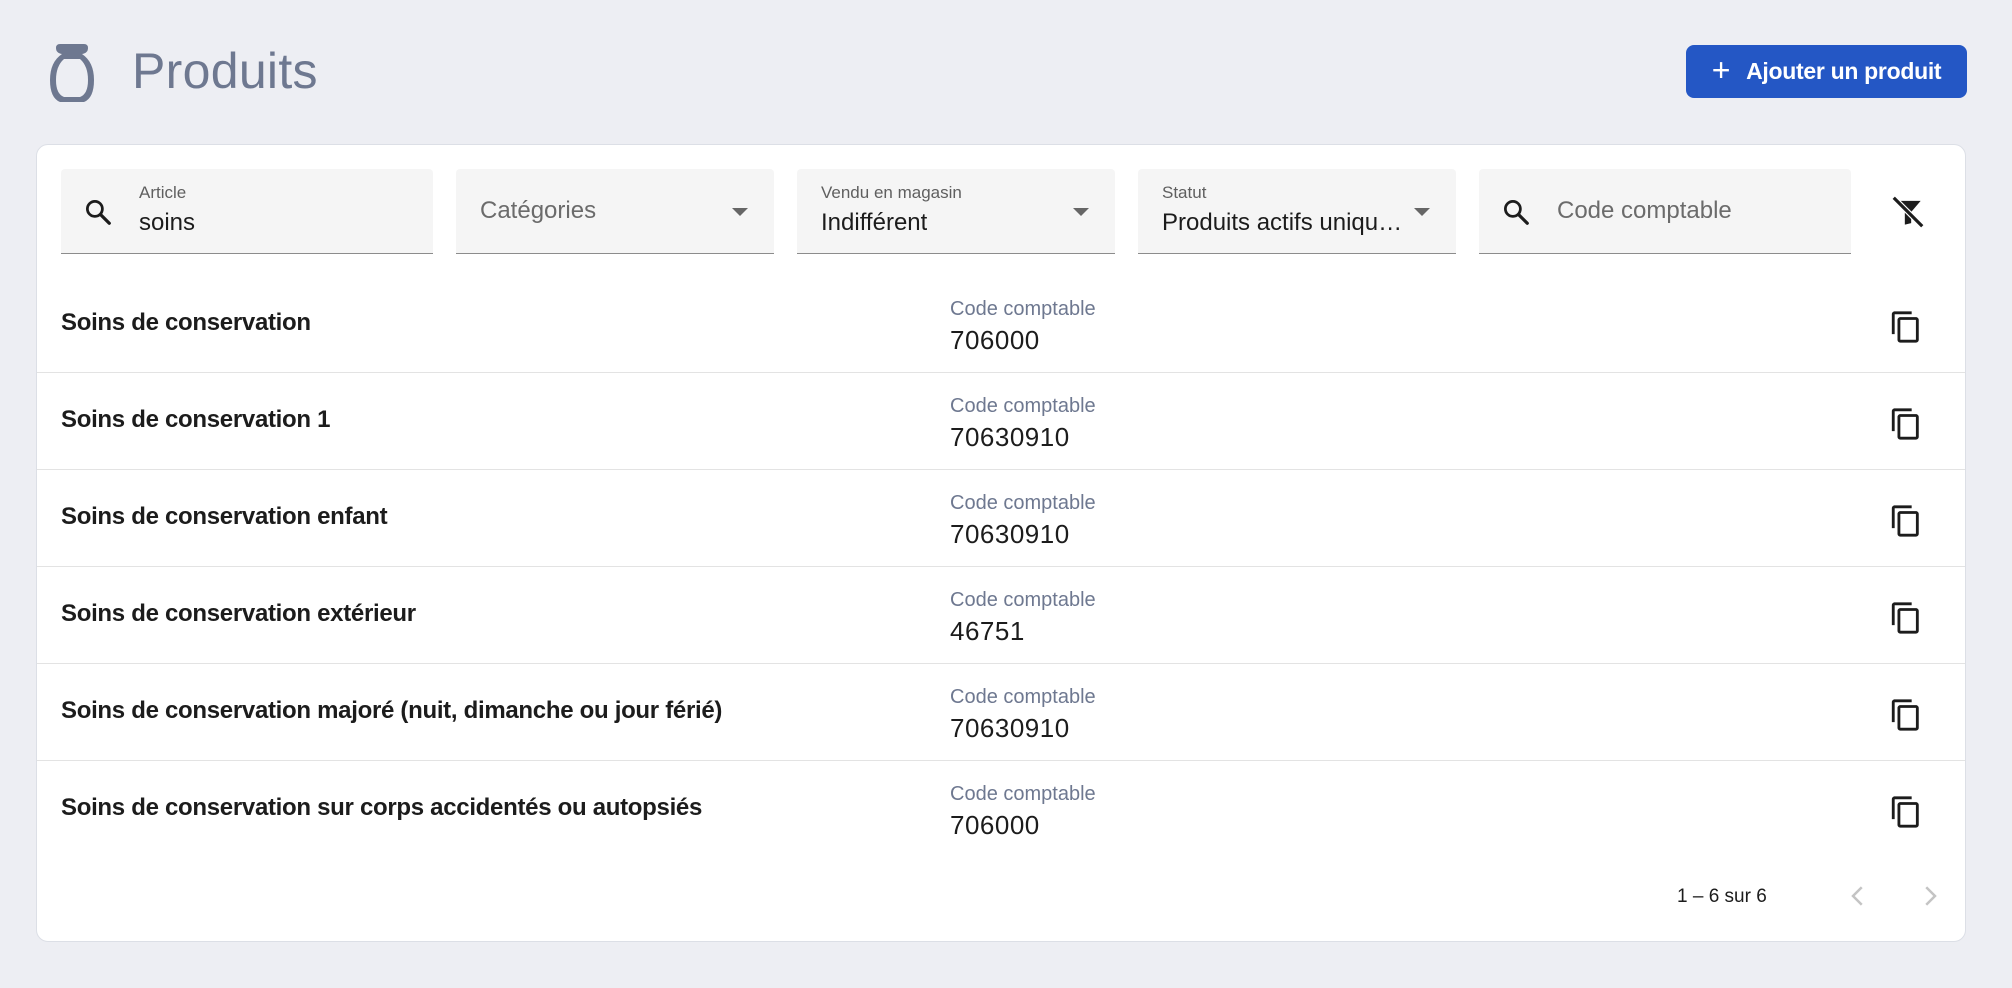 The image size is (2012, 988). I want to click on code-placeholder: Code comptable, so click(1644, 210).